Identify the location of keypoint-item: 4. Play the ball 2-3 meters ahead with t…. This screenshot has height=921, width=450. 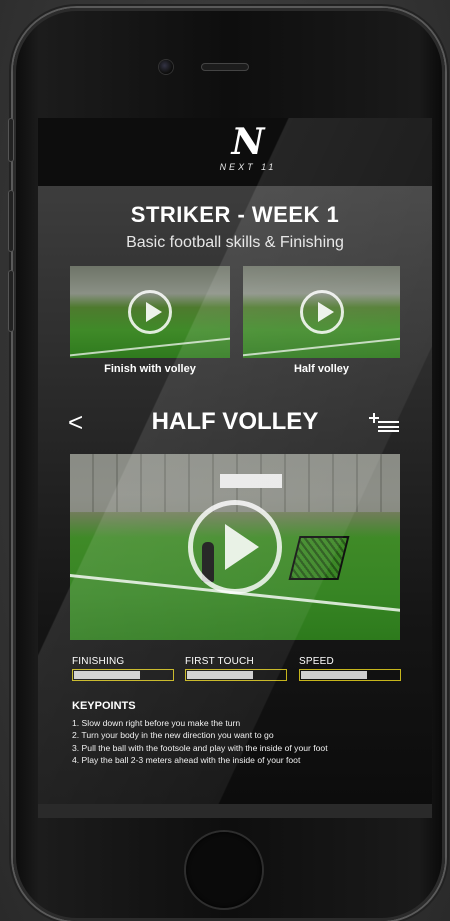
(186, 760).